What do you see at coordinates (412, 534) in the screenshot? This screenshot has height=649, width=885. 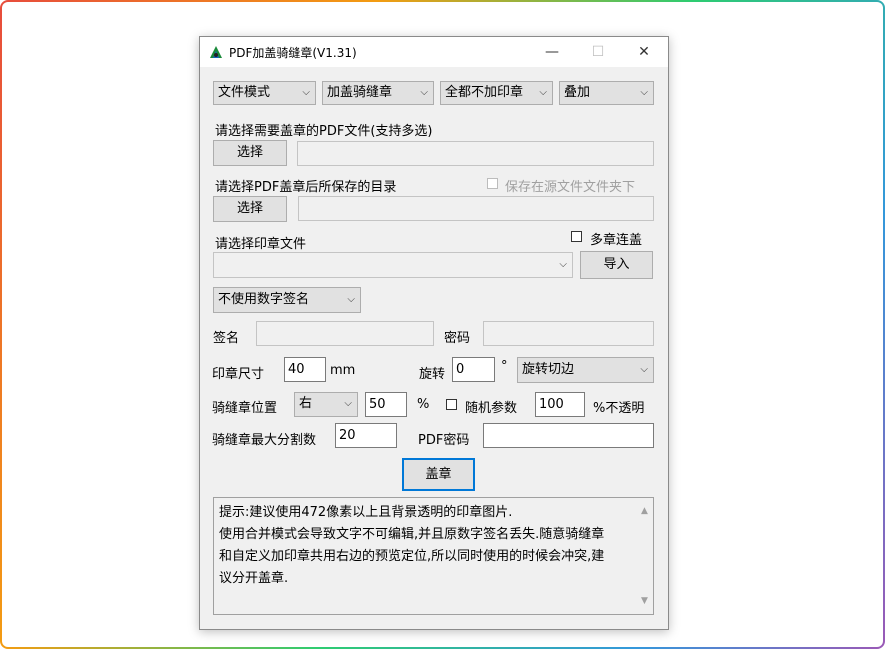 I see `tips-line-2: 使用合并模式会导致文字不可编辑,并且原数字签名丢失.随意骑缝章` at bounding box center [412, 534].